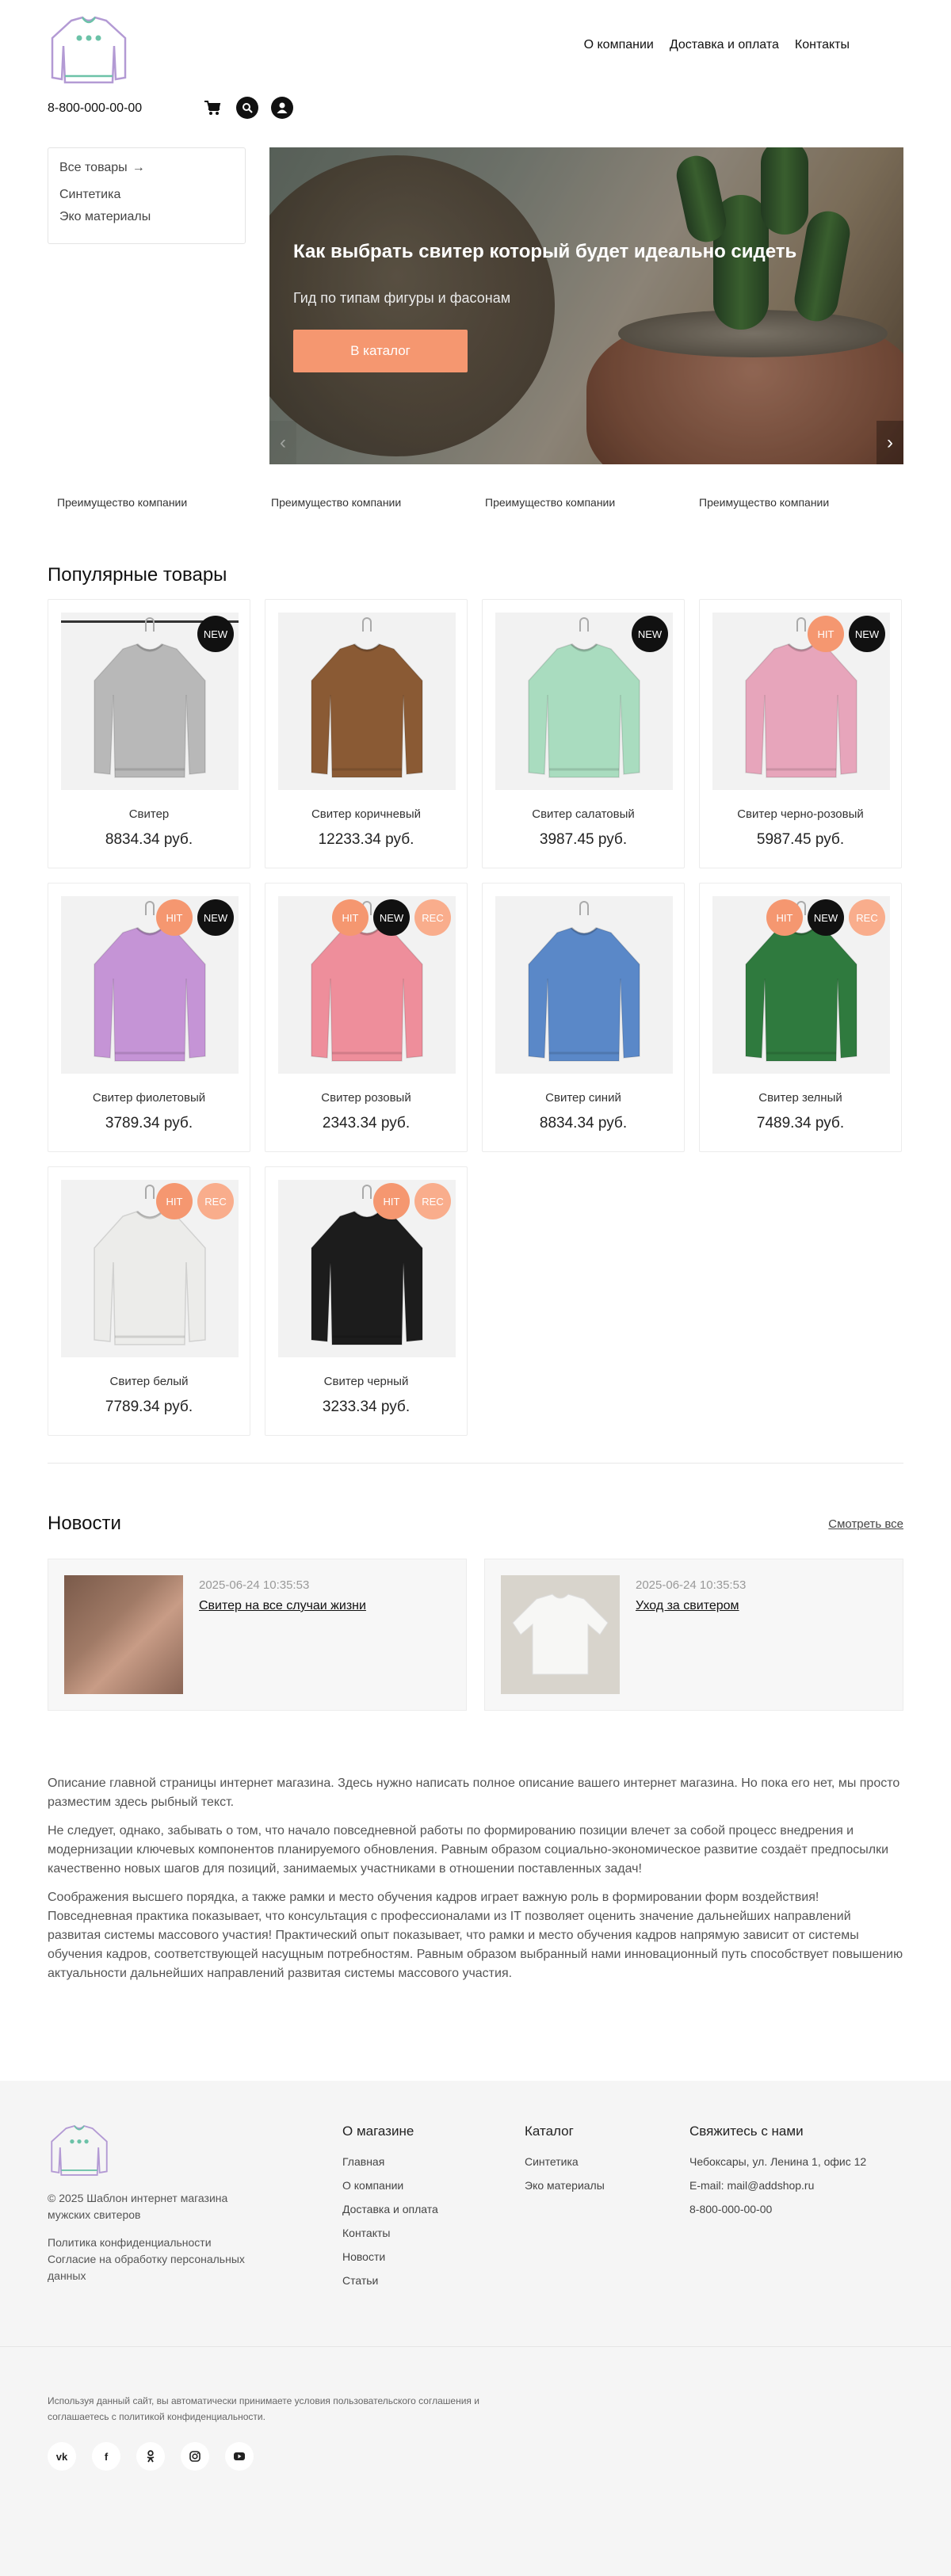 The height and width of the screenshot is (2576, 951). What do you see at coordinates (247, 108) in the screenshot?
I see `search-icon` at bounding box center [247, 108].